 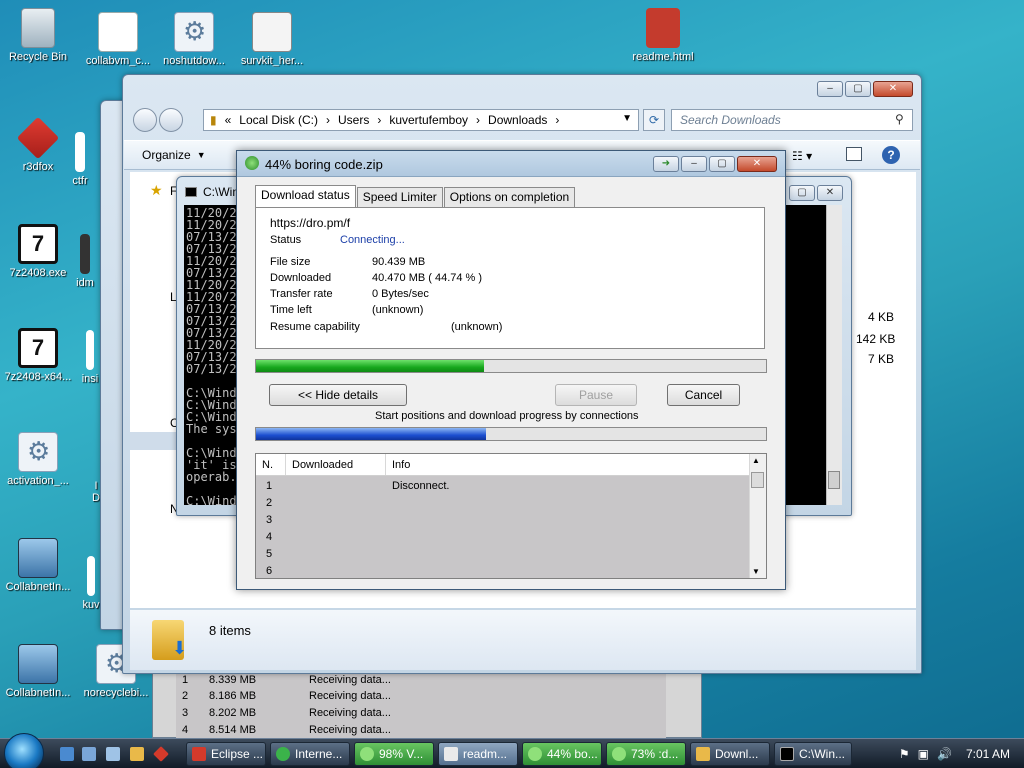 I want to click on search-icon: ⚲, so click(x=899, y=119).